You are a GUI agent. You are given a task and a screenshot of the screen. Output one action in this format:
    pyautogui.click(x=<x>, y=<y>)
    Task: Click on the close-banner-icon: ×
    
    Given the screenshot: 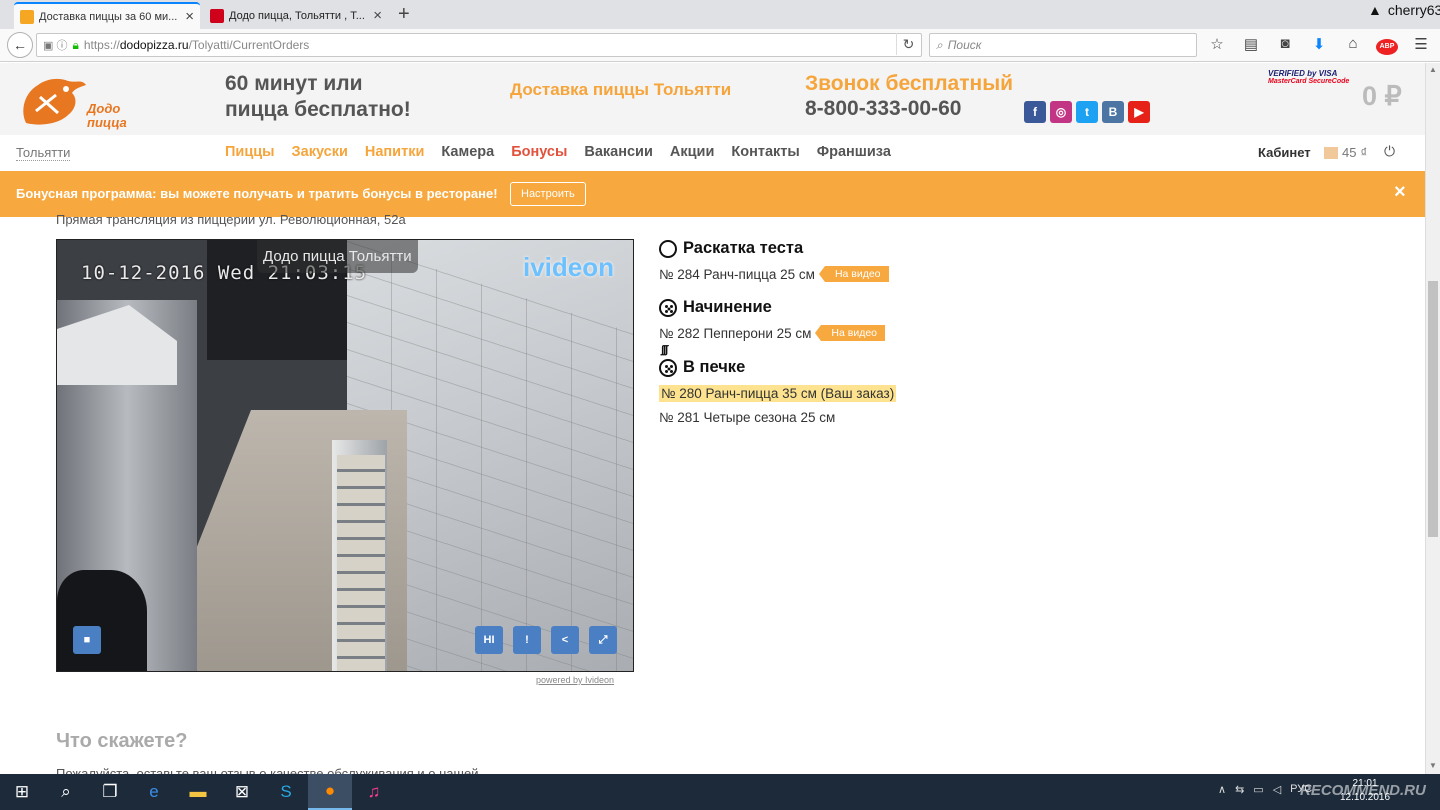 What is the action you would take?
    pyautogui.click(x=1400, y=192)
    